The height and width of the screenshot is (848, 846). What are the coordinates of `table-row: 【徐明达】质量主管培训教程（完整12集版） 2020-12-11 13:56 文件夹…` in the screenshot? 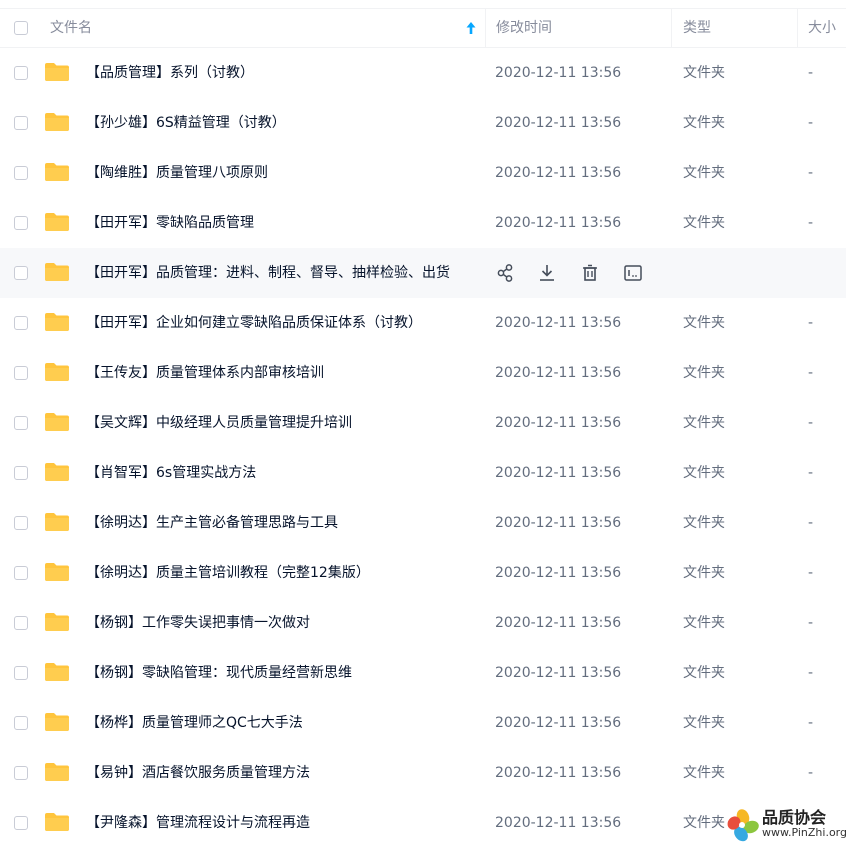 It's located at (423, 573).